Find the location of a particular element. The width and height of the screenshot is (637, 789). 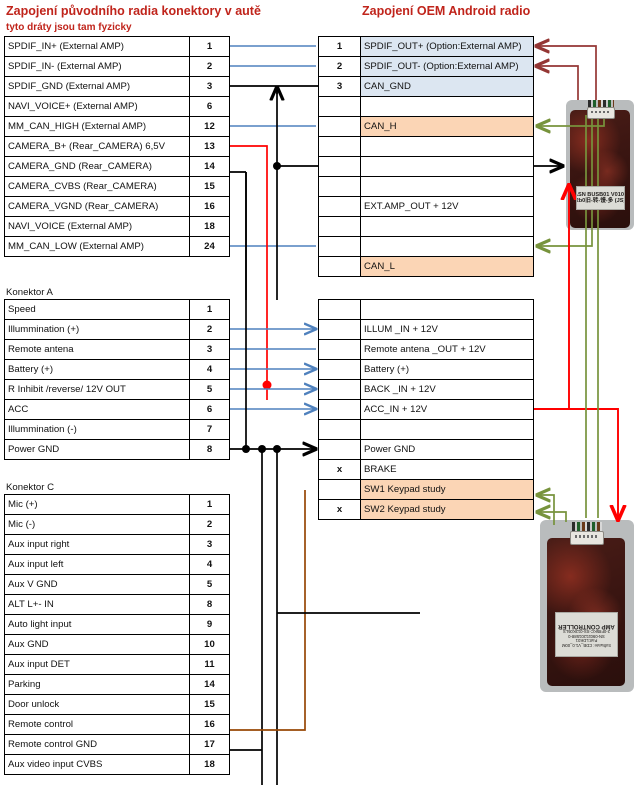

pin-function-label: SPDIF_IN- (External AMP) is located at coordinates (97, 66).